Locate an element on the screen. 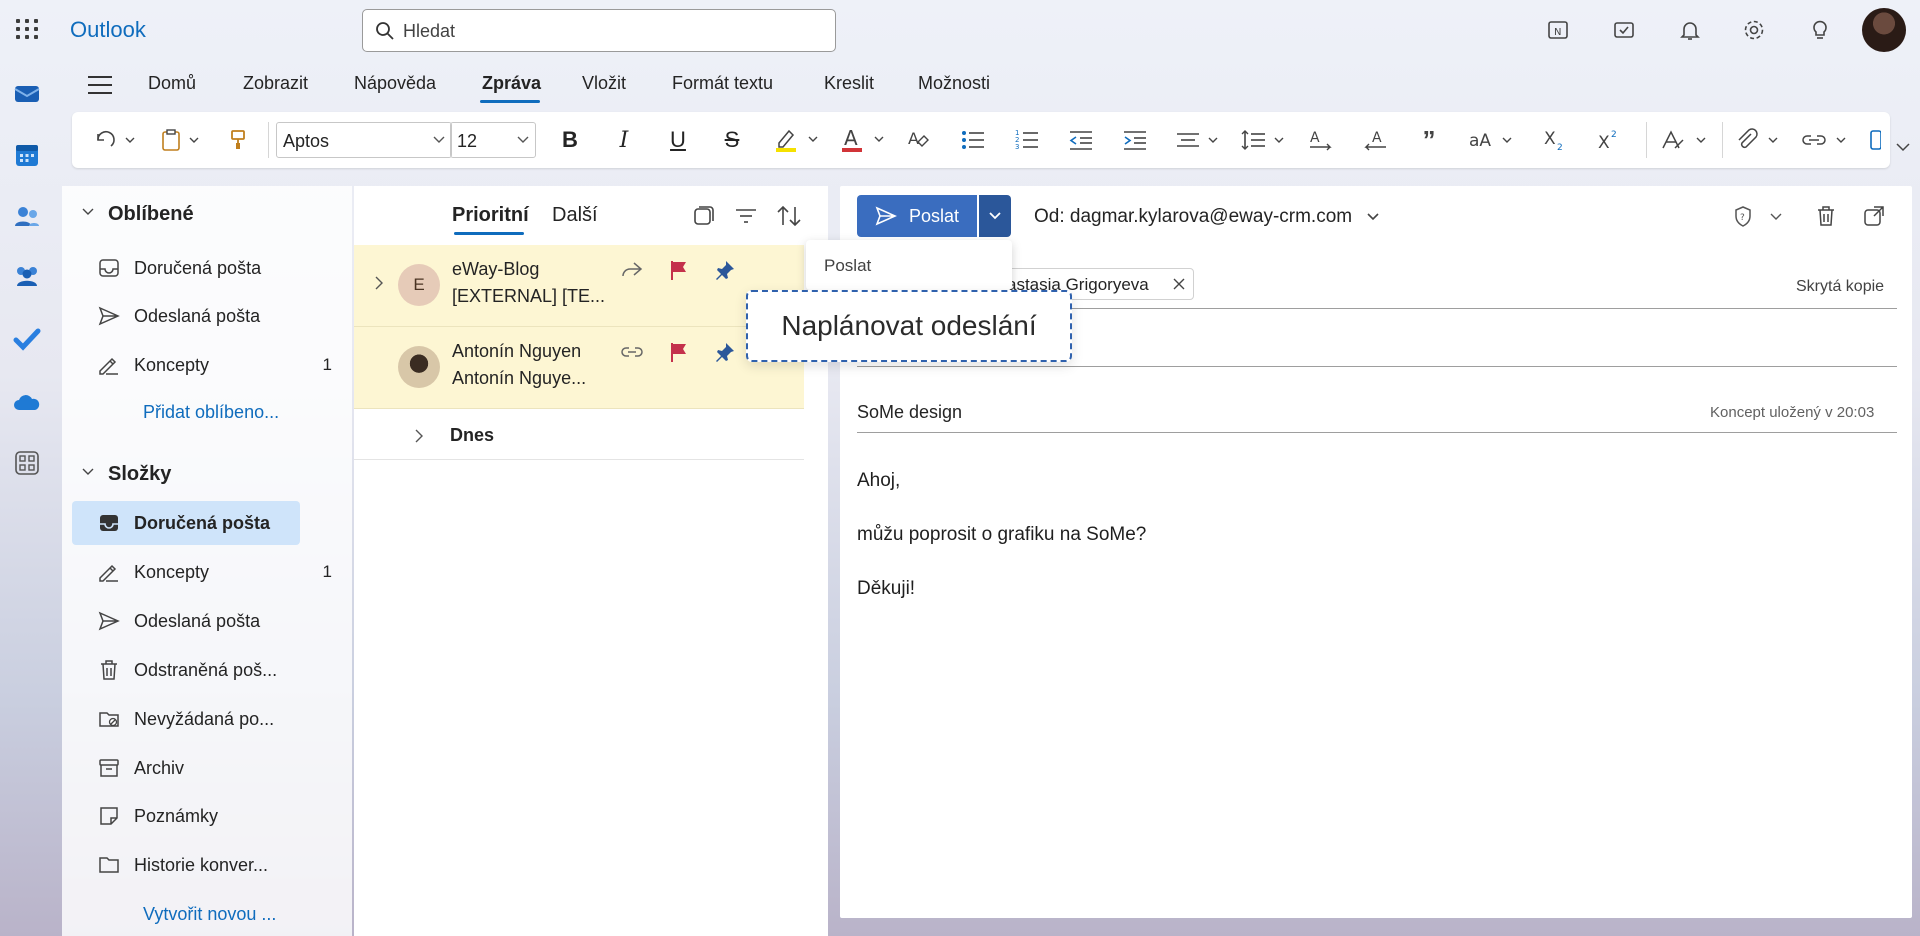 The width and height of the screenshot is (1920, 936). expand-group-icon is located at coordinates (419, 436).